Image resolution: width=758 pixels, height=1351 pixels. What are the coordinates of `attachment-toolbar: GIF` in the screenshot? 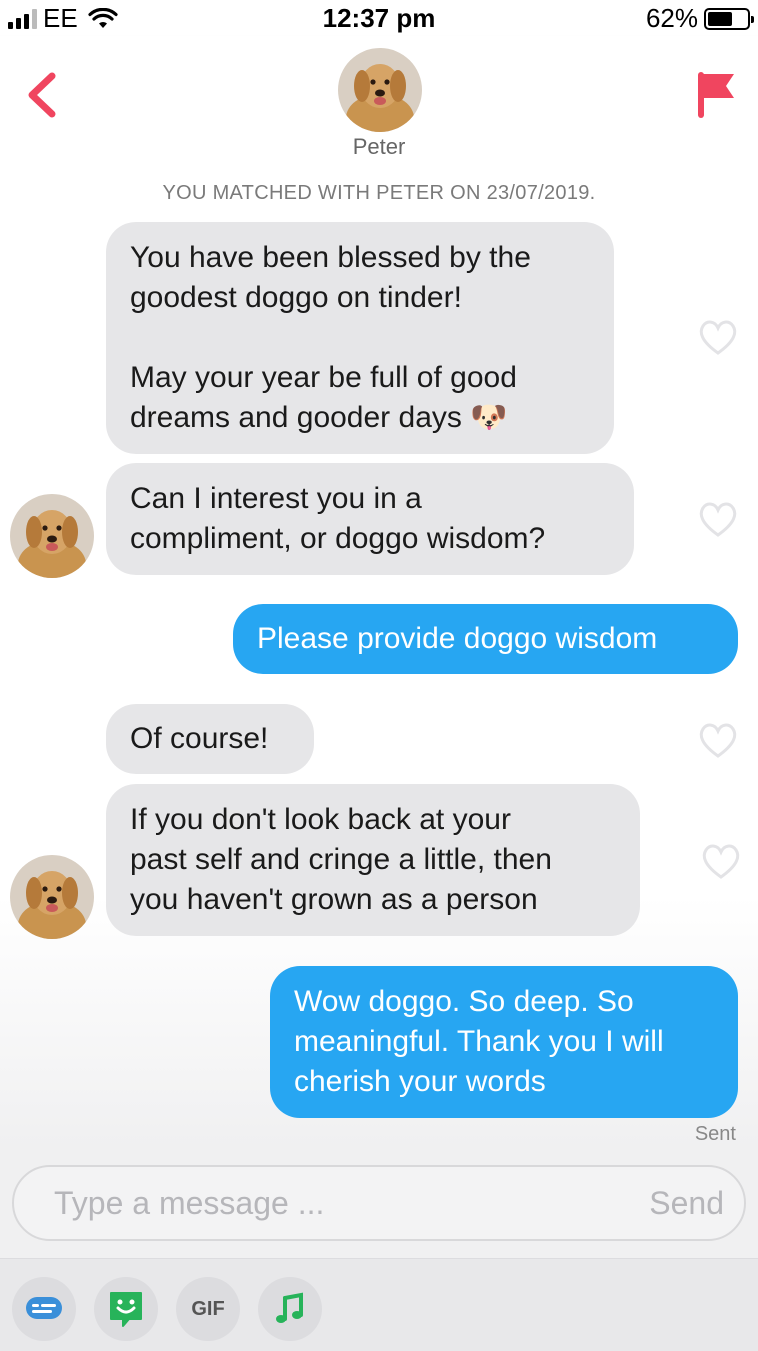 It's located at (379, 1304).